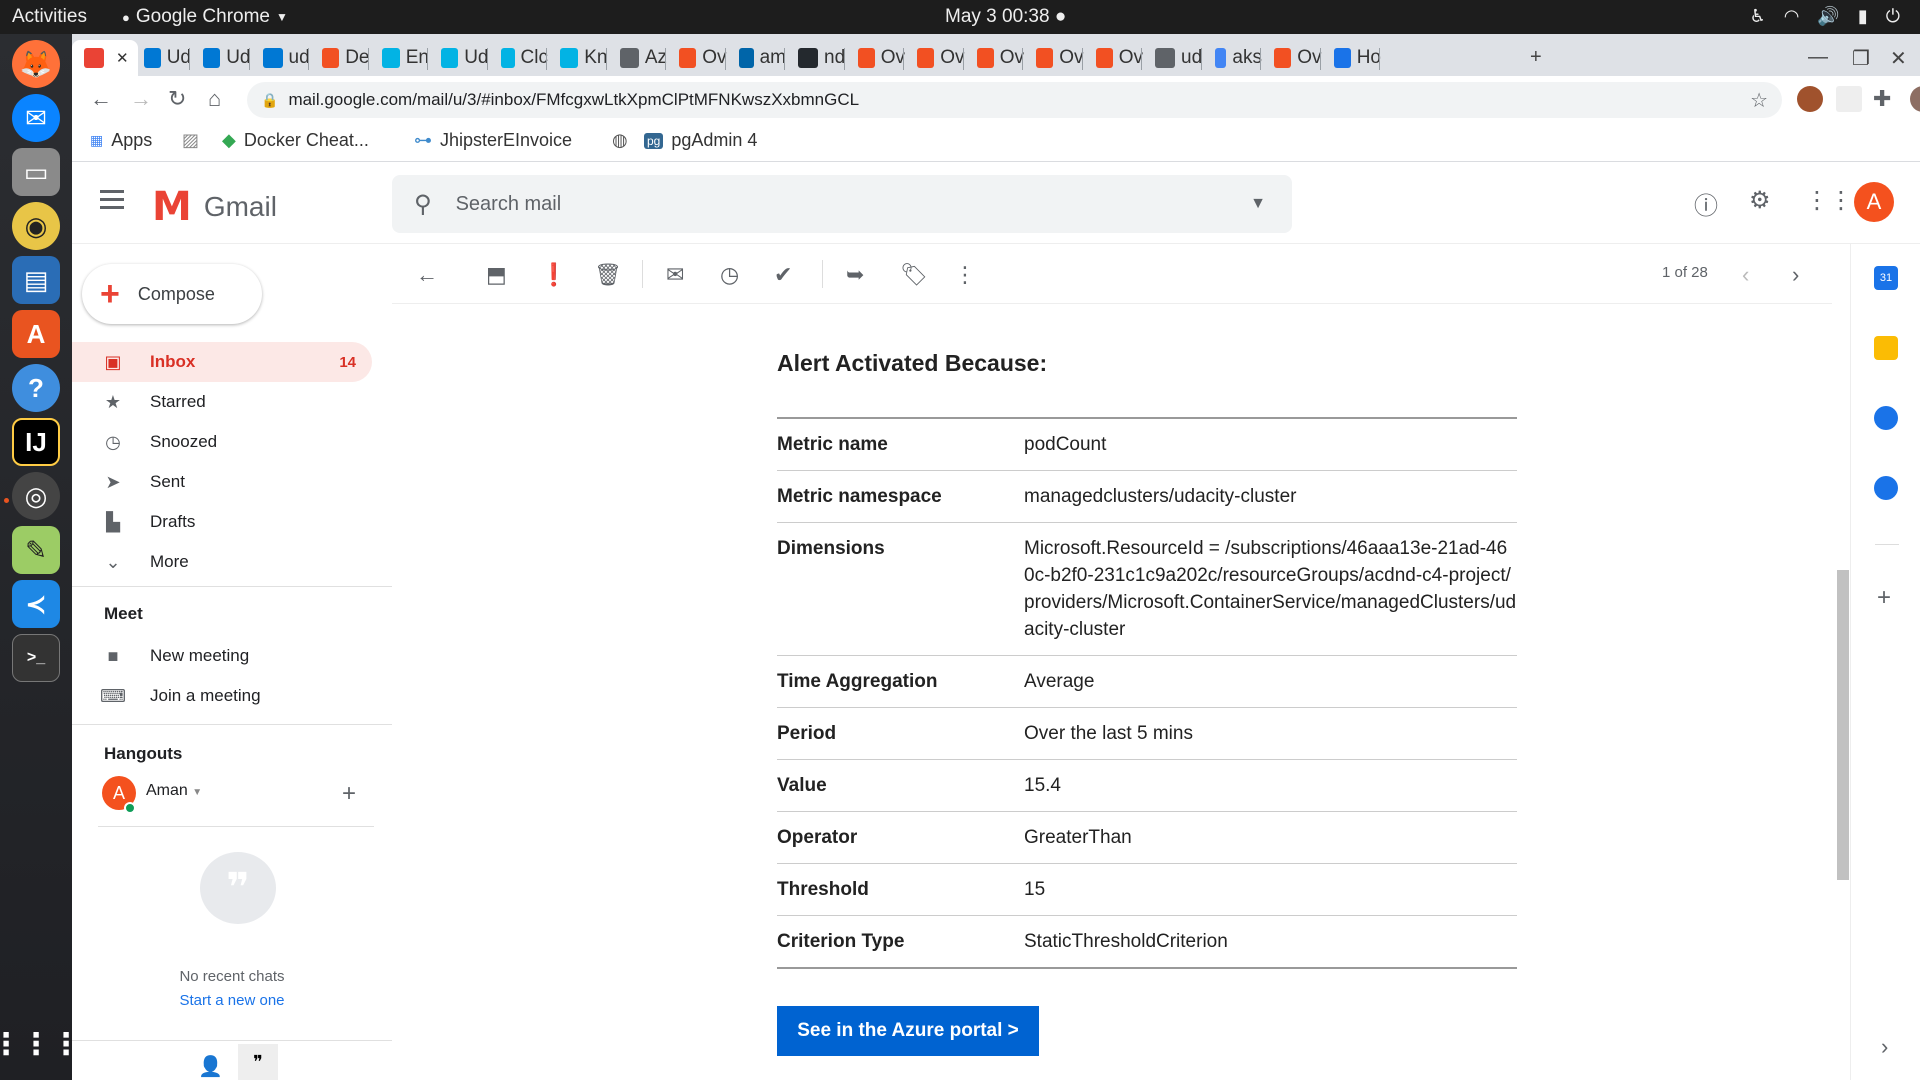  Describe the element at coordinates (914, 275) in the screenshot. I see `label-icon: 🏷` at that location.